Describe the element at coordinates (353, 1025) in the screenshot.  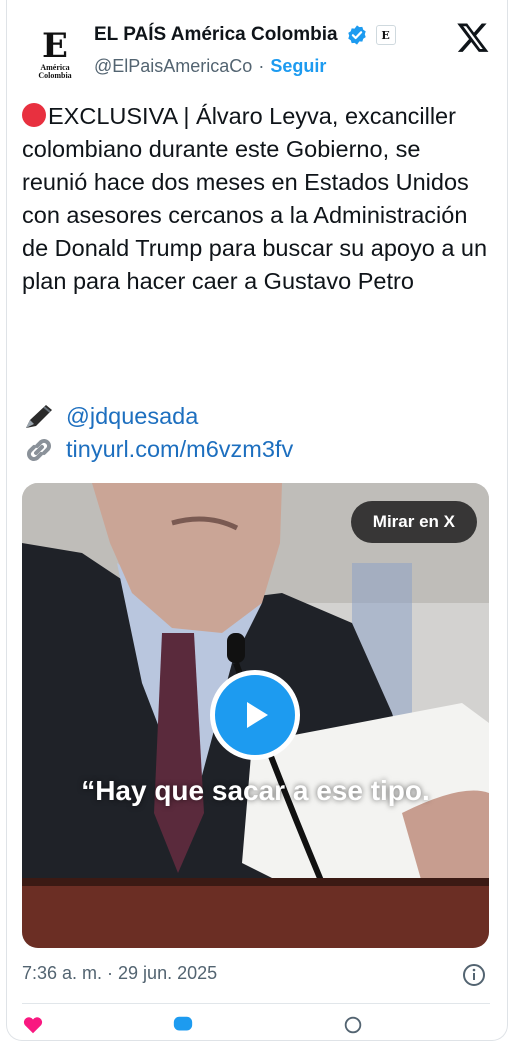
I see `share-icon` at that location.